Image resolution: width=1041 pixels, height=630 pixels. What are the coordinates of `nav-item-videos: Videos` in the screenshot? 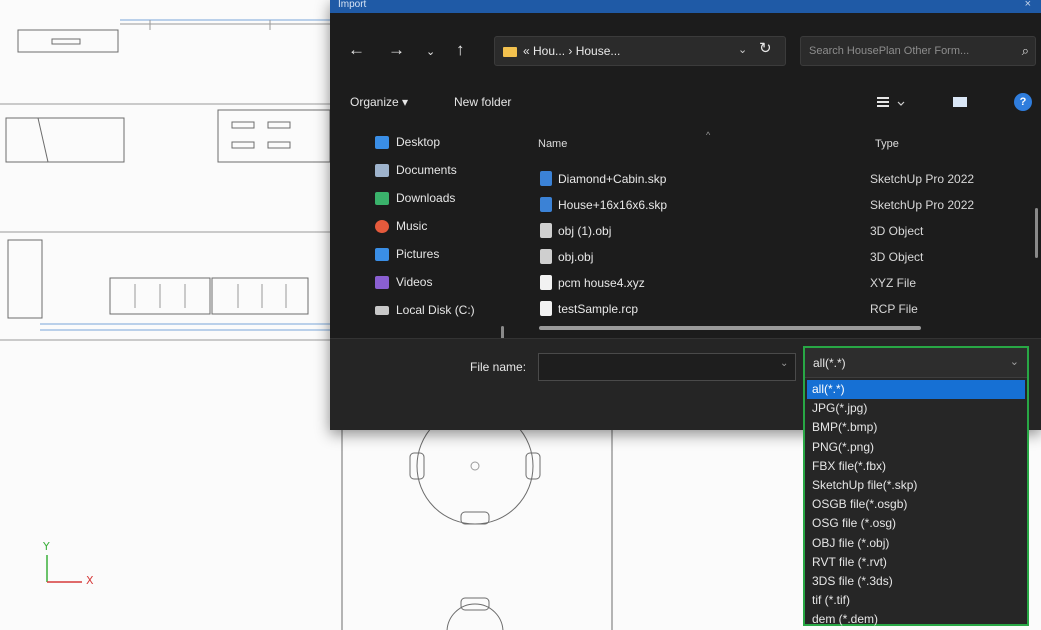 It's located at (403, 282).